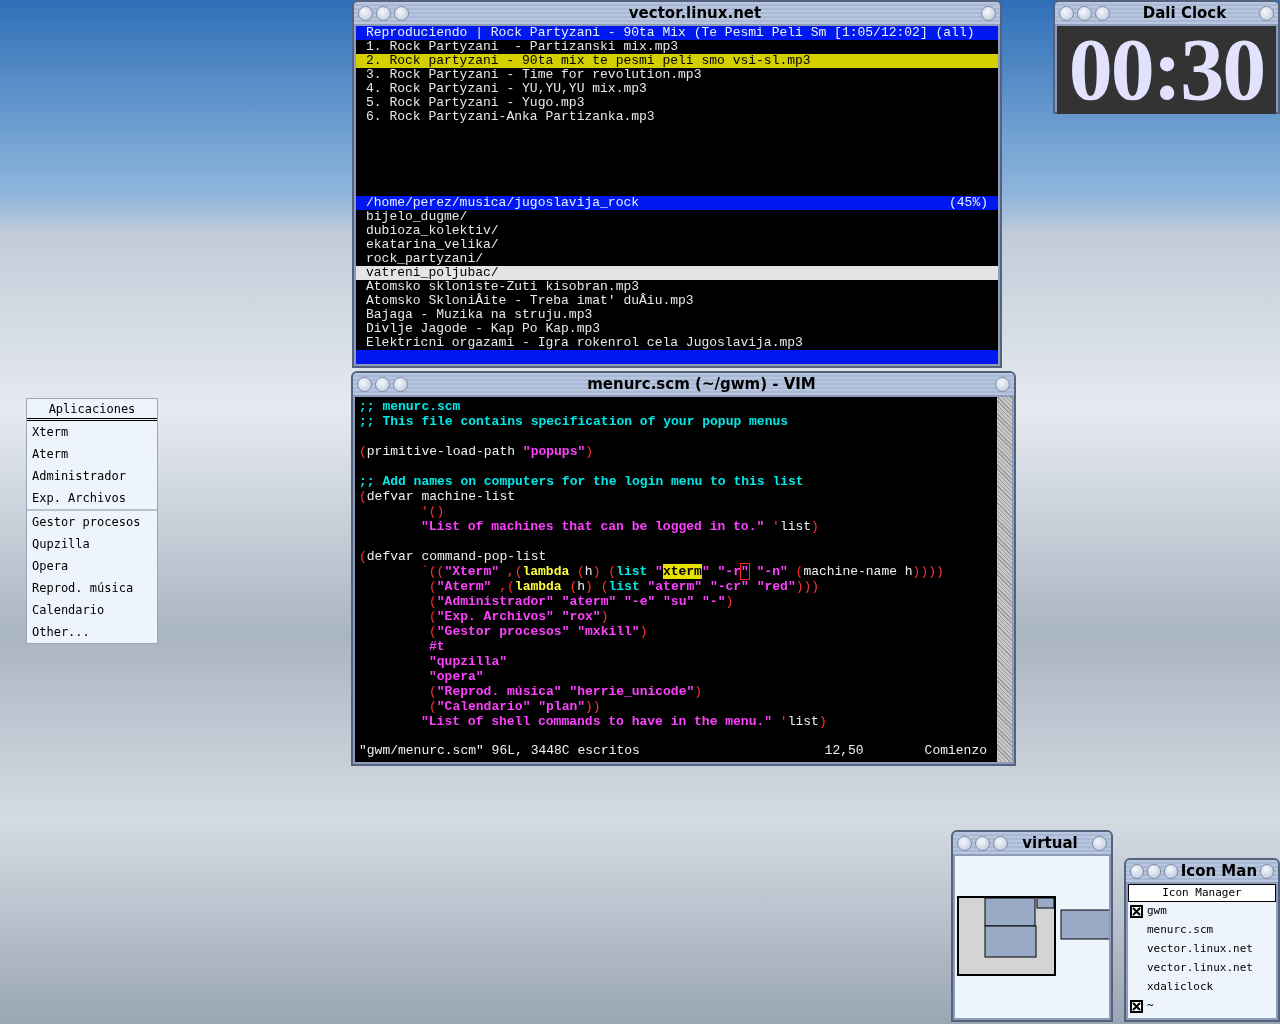  What do you see at coordinates (1180, 930) in the screenshot?
I see `entry-label: menurc.scm` at bounding box center [1180, 930].